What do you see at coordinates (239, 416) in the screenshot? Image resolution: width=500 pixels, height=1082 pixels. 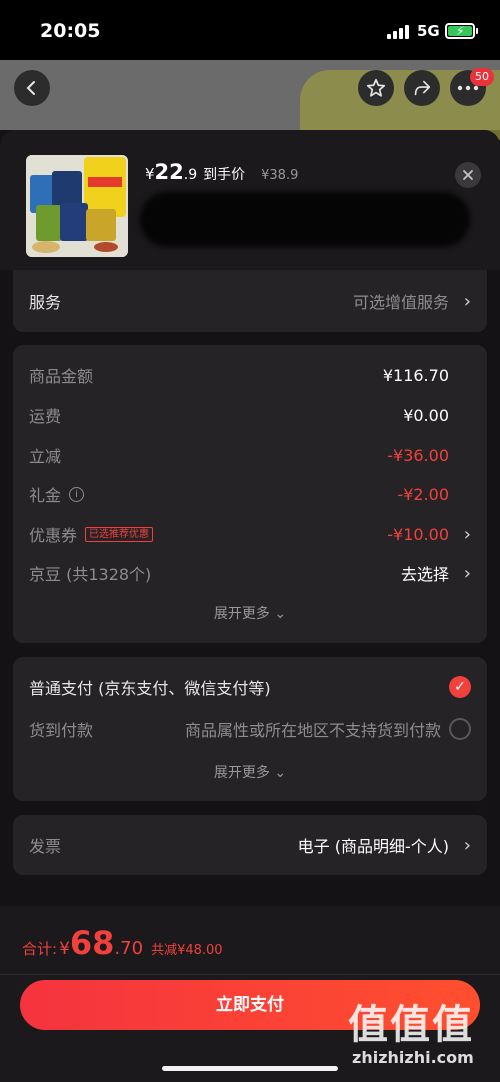 I see `amount-row-shipping: 运费 ¥0.00` at bounding box center [239, 416].